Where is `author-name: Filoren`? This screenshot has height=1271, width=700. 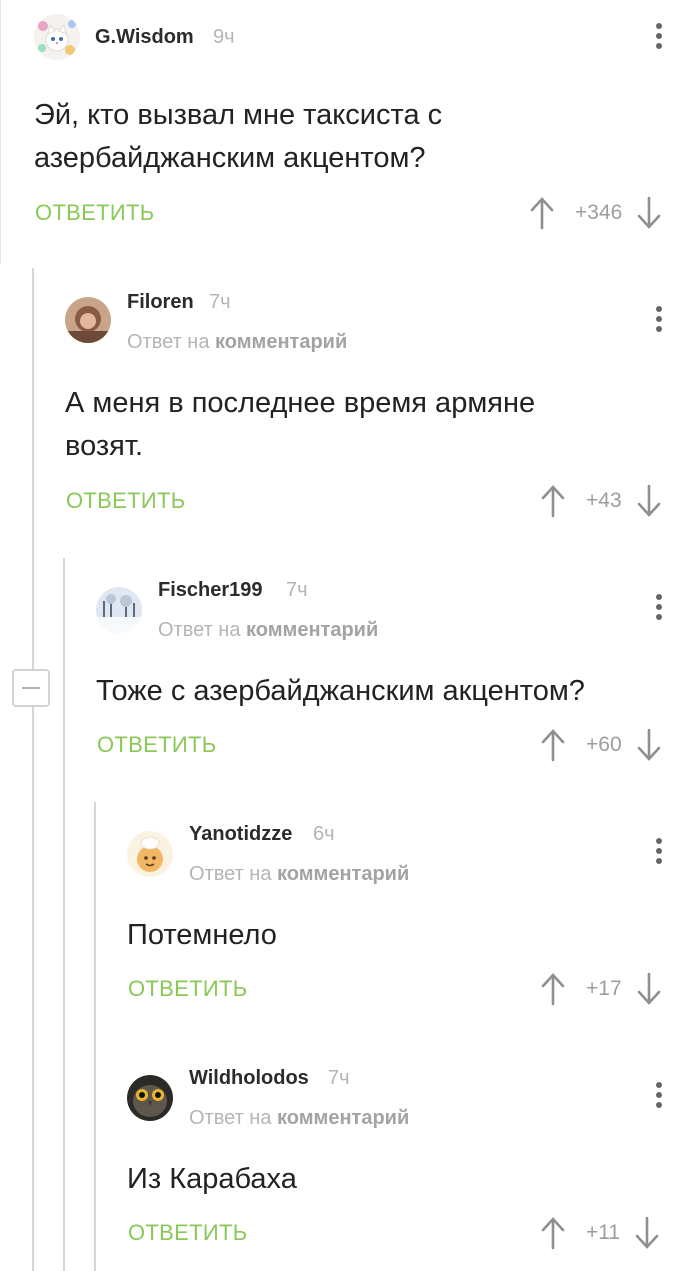
author-name: Filoren is located at coordinates (160, 302).